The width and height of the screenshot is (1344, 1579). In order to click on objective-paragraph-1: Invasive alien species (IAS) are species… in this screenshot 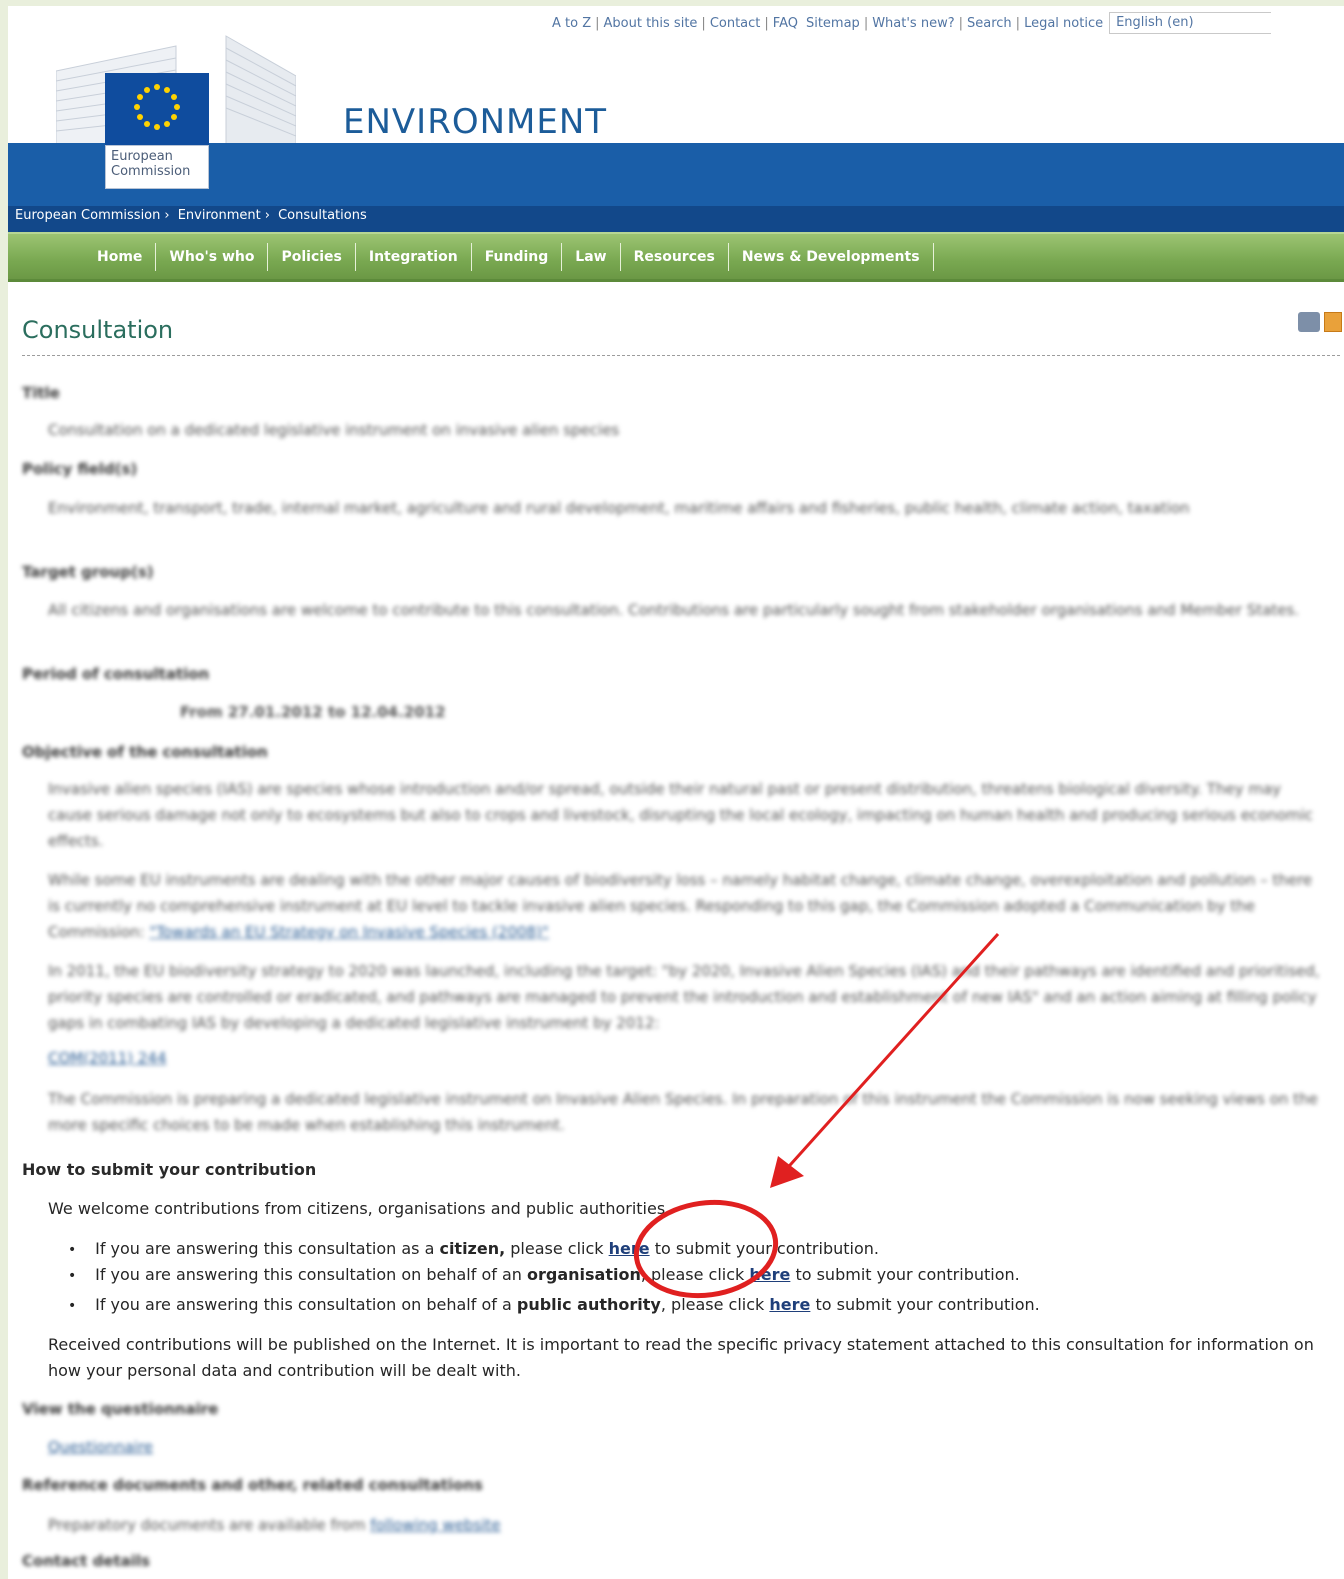, I will do `click(681, 815)`.